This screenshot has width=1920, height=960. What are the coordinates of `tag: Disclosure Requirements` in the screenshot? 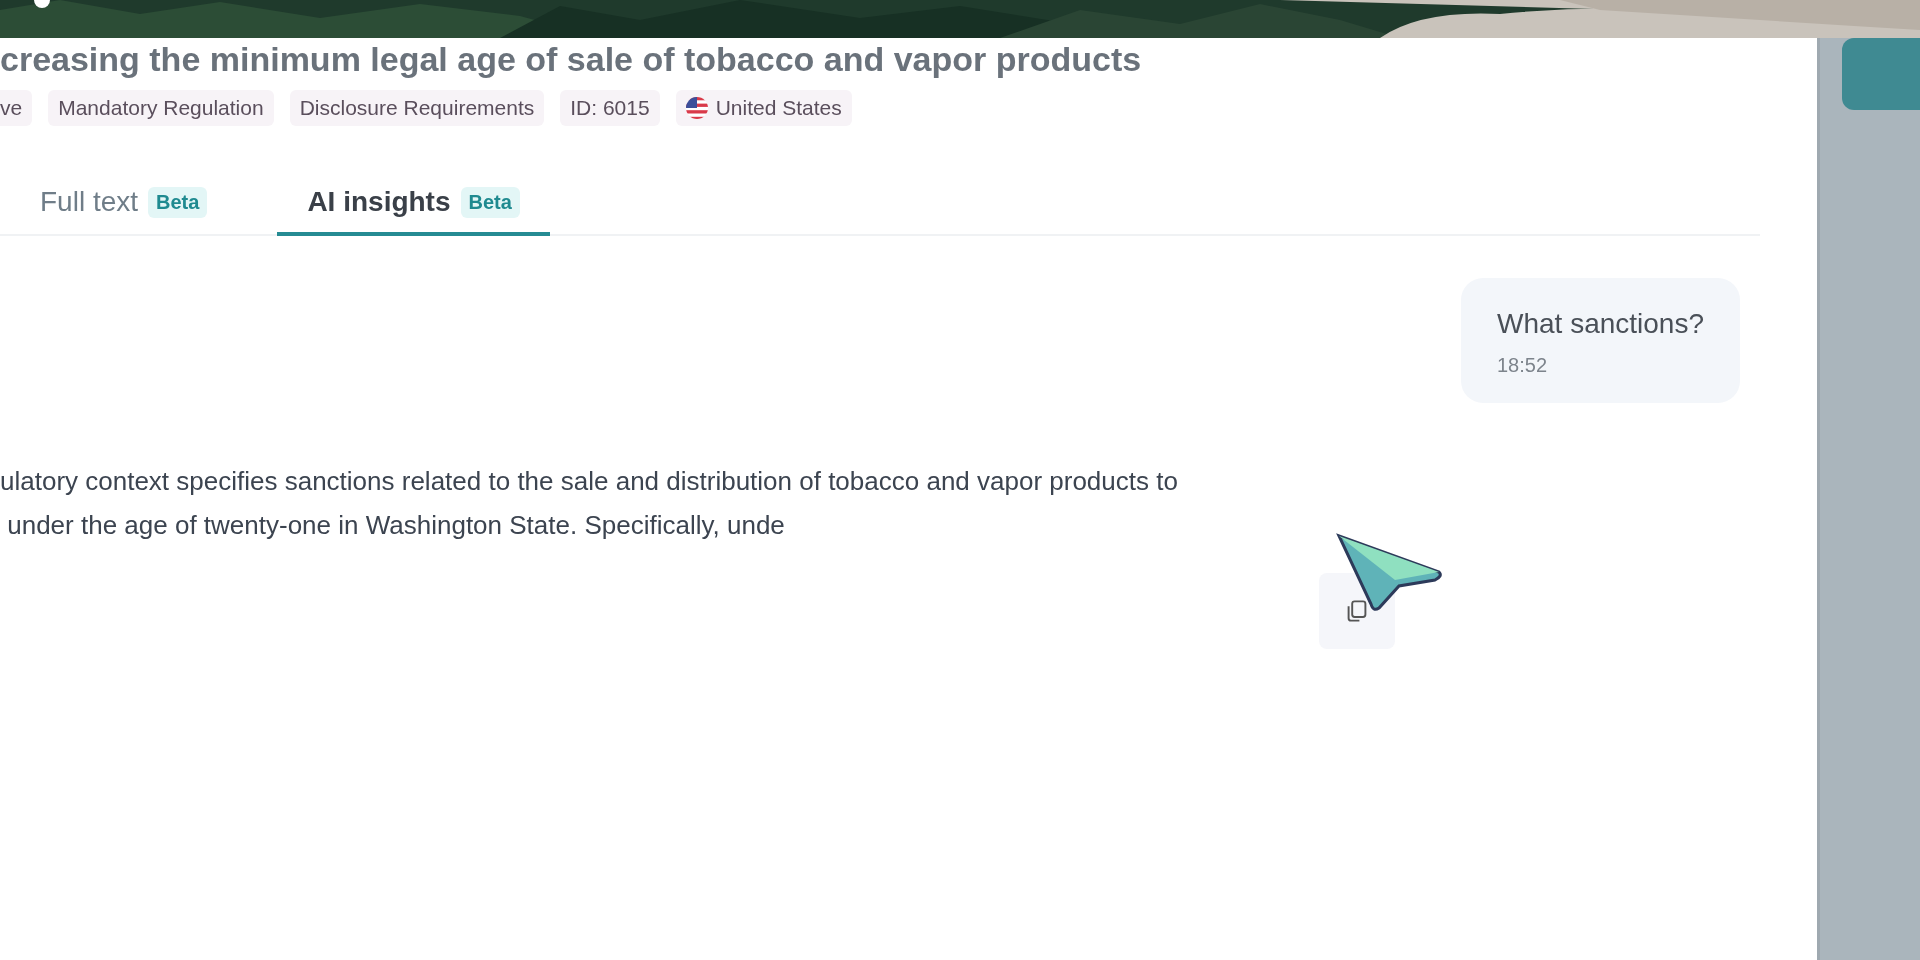 It's located at (417, 108).